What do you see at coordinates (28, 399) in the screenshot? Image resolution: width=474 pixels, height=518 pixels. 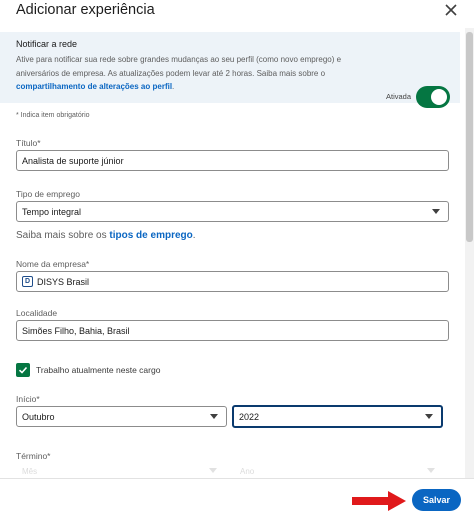 I see `start-label: Início*` at bounding box center [28, 399].